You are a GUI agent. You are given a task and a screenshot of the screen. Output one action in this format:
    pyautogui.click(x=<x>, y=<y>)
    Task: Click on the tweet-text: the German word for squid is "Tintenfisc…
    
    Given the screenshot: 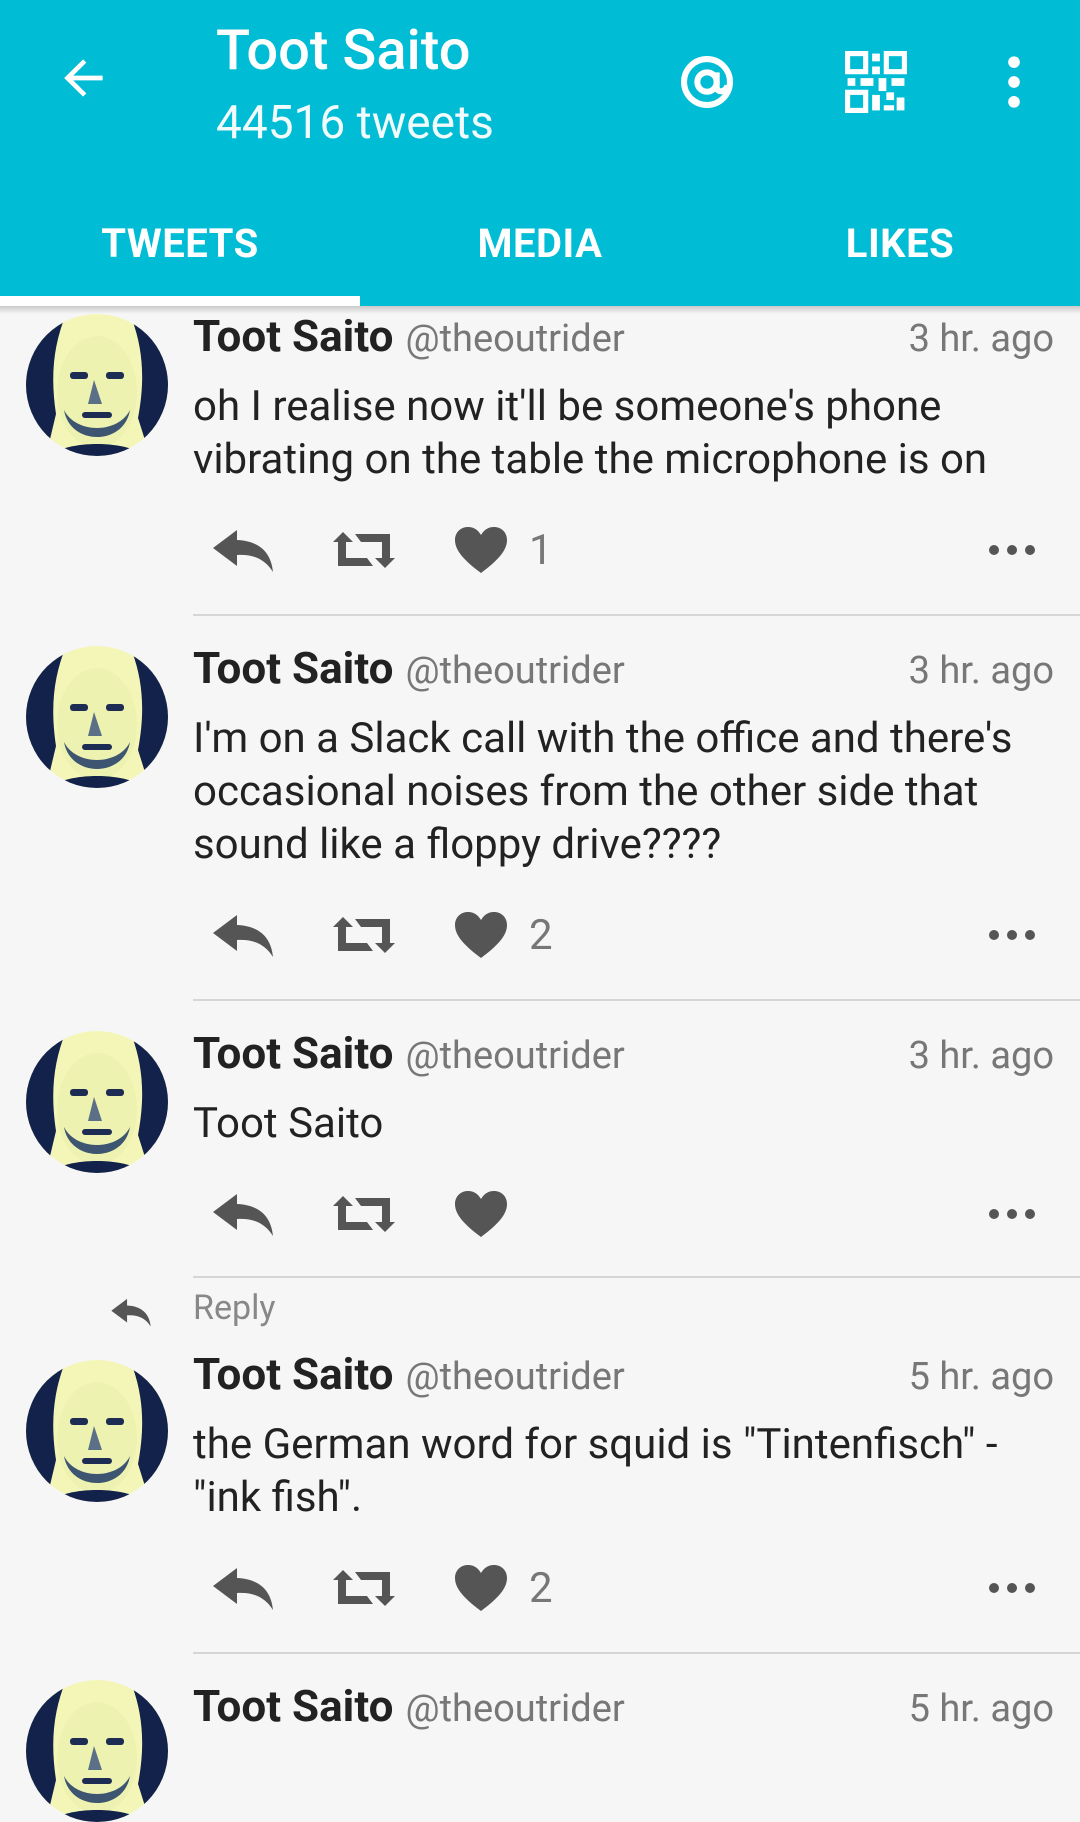 What is the action you would take?
    pyautogui.click(x=595, y=1471)
    